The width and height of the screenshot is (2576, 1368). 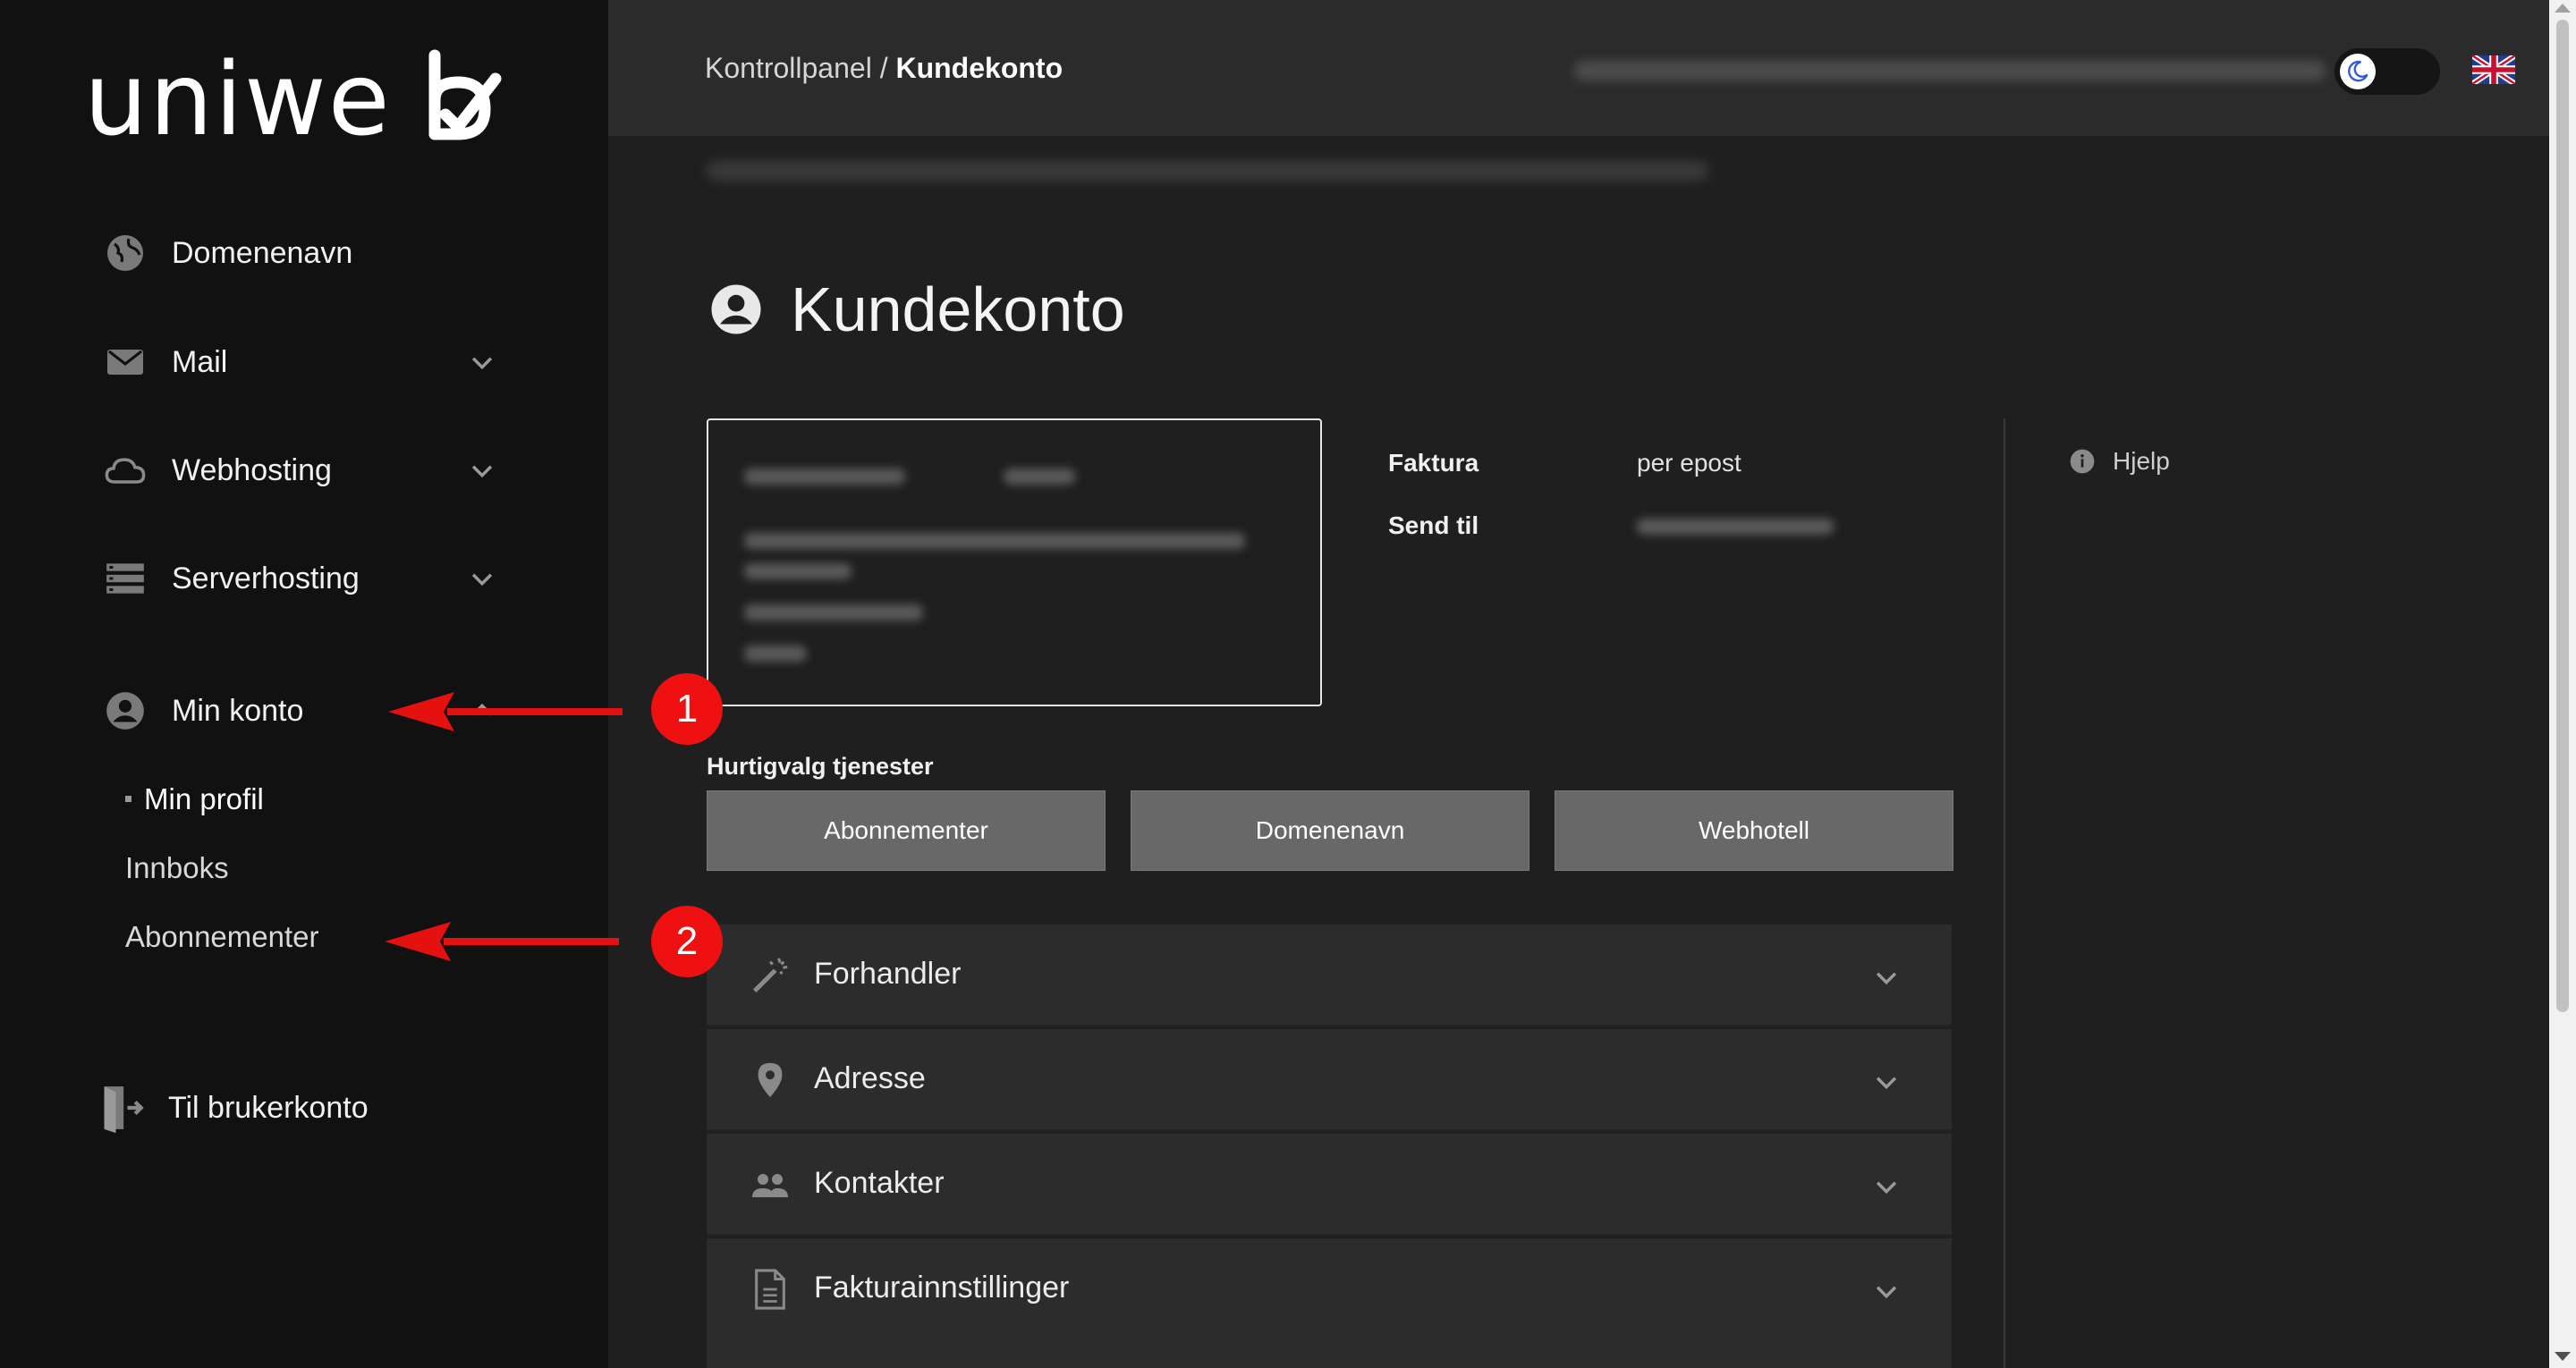 What do you see at coordinates (820, 767) in the screenshot?
I see `quick-services-title: Hurtigvalg tjenester` at bounding box center [820, 767].